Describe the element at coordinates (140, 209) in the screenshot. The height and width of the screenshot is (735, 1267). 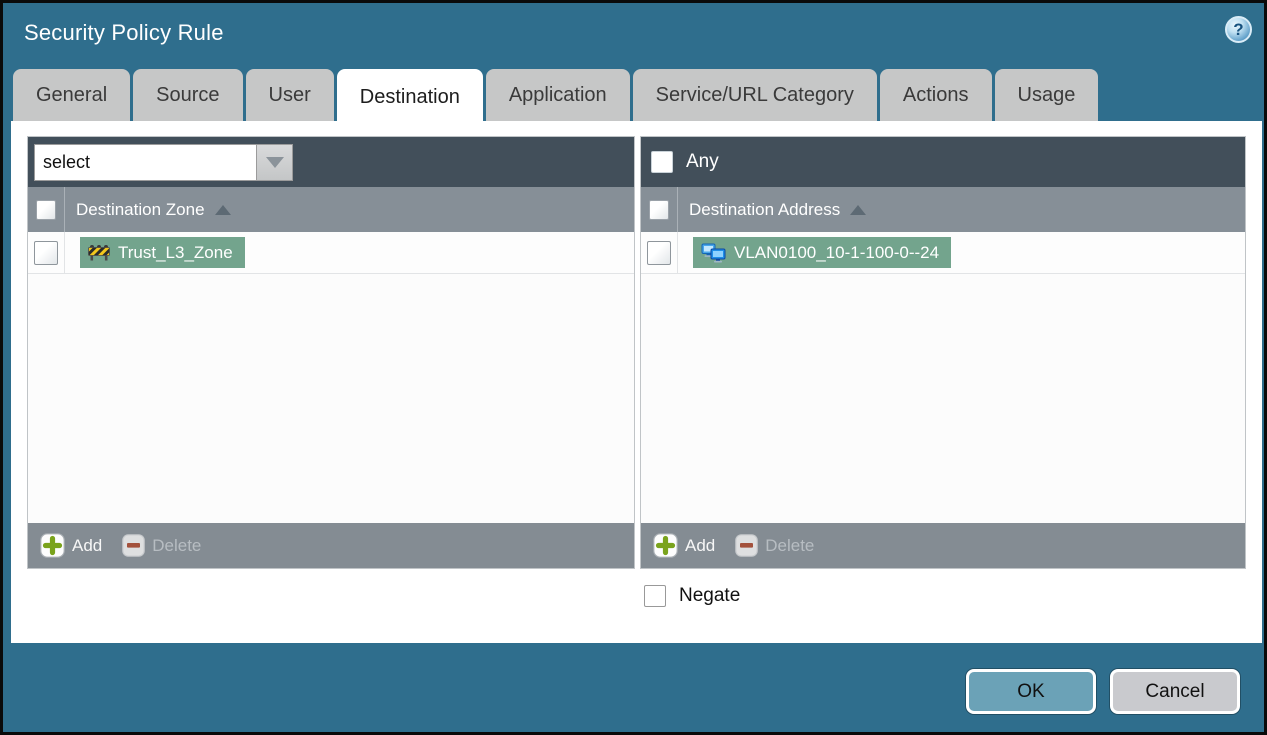
I see `zone-column-label: Destination Zone` at that location.